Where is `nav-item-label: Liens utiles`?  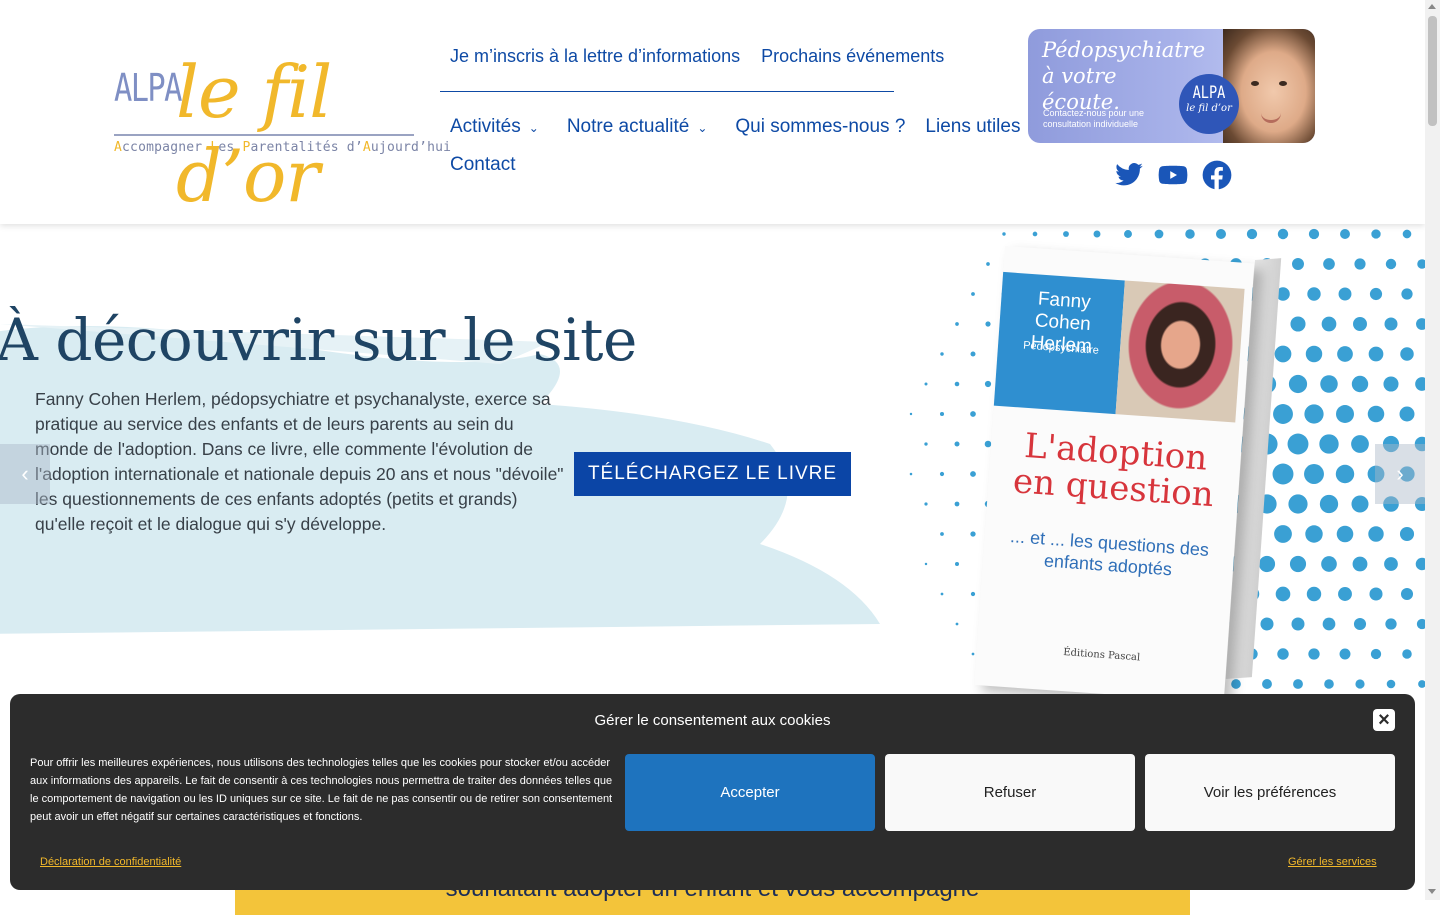 nav-item-label: Liens utiles is located at coordinates (973, 126).